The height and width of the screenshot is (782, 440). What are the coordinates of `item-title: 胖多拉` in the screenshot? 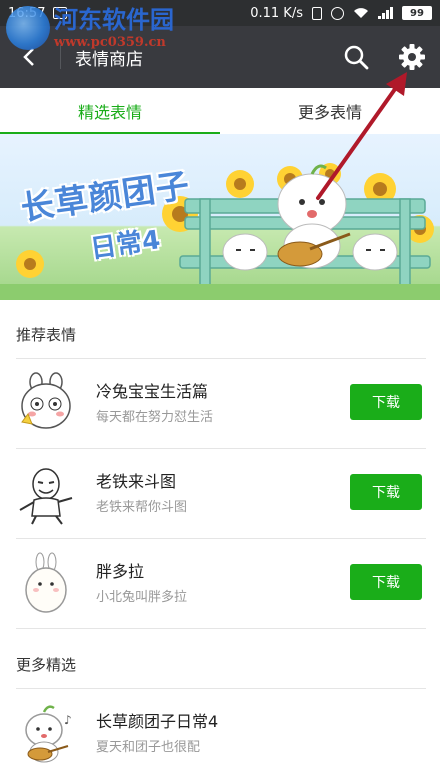 It's located at (120, 571).